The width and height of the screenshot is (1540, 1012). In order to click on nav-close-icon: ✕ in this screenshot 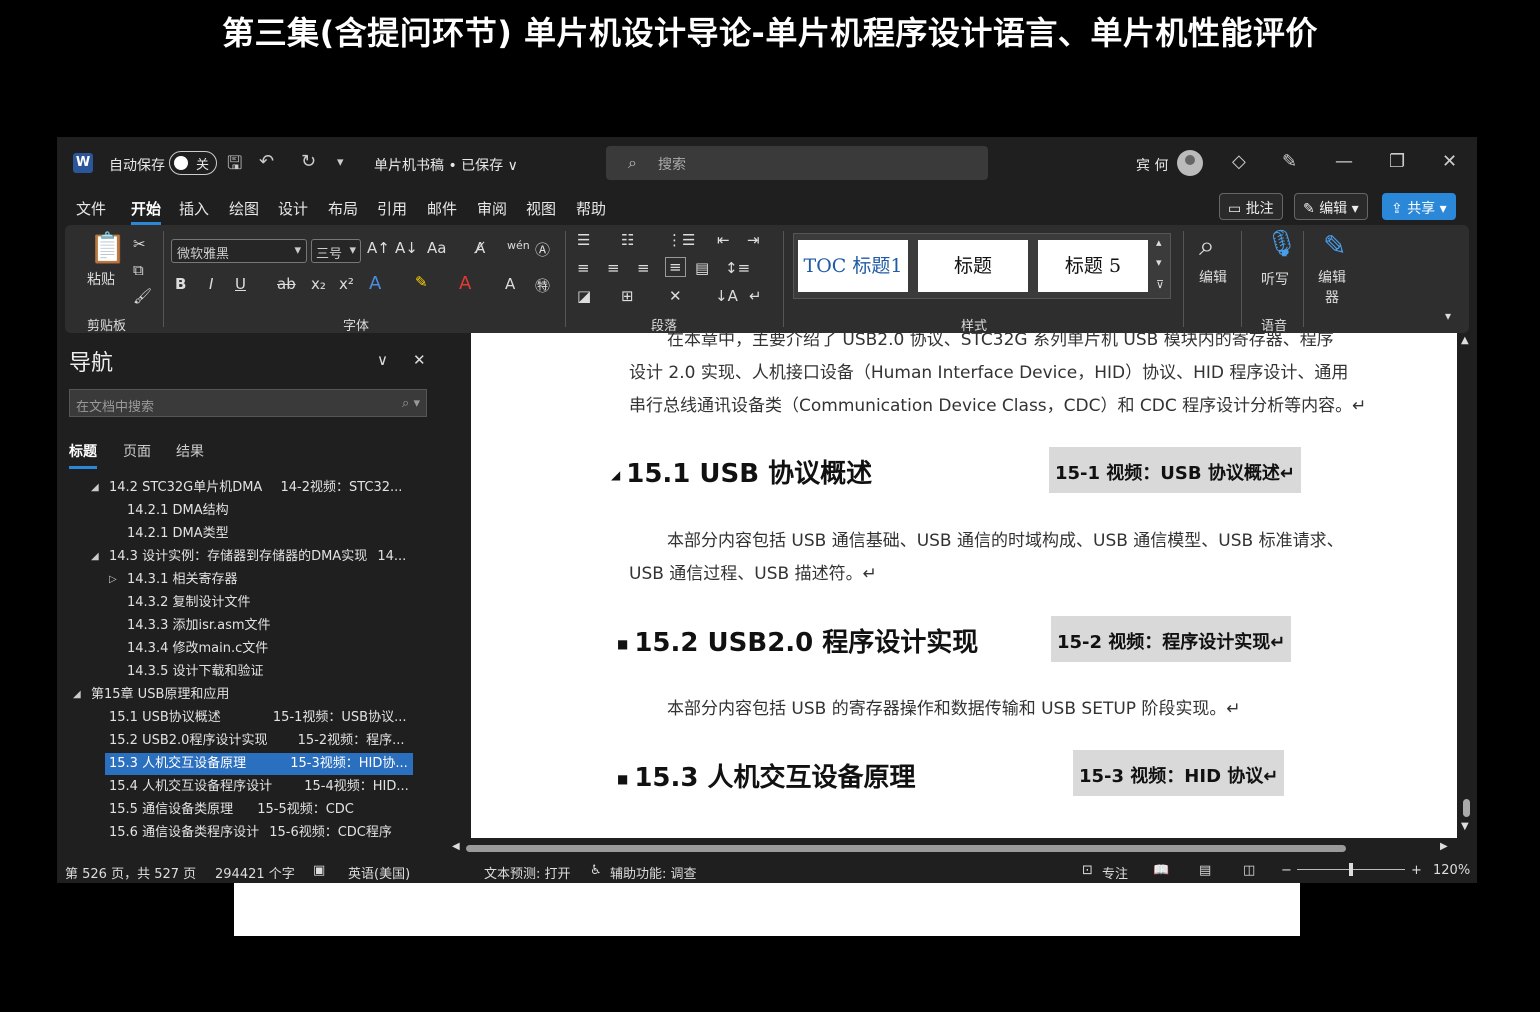, I will do `click(419, 360)`.